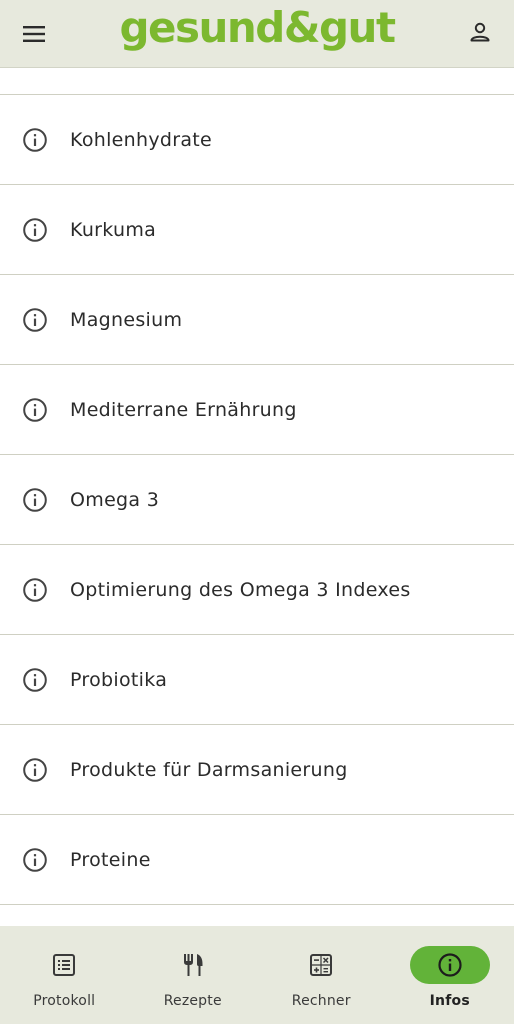 This screenshot has width=514, height=1024. What do you see at coordinates (257, 230) in the screenshot?
I see `list-item: Kurkuma` at bounding box center [257, 230].